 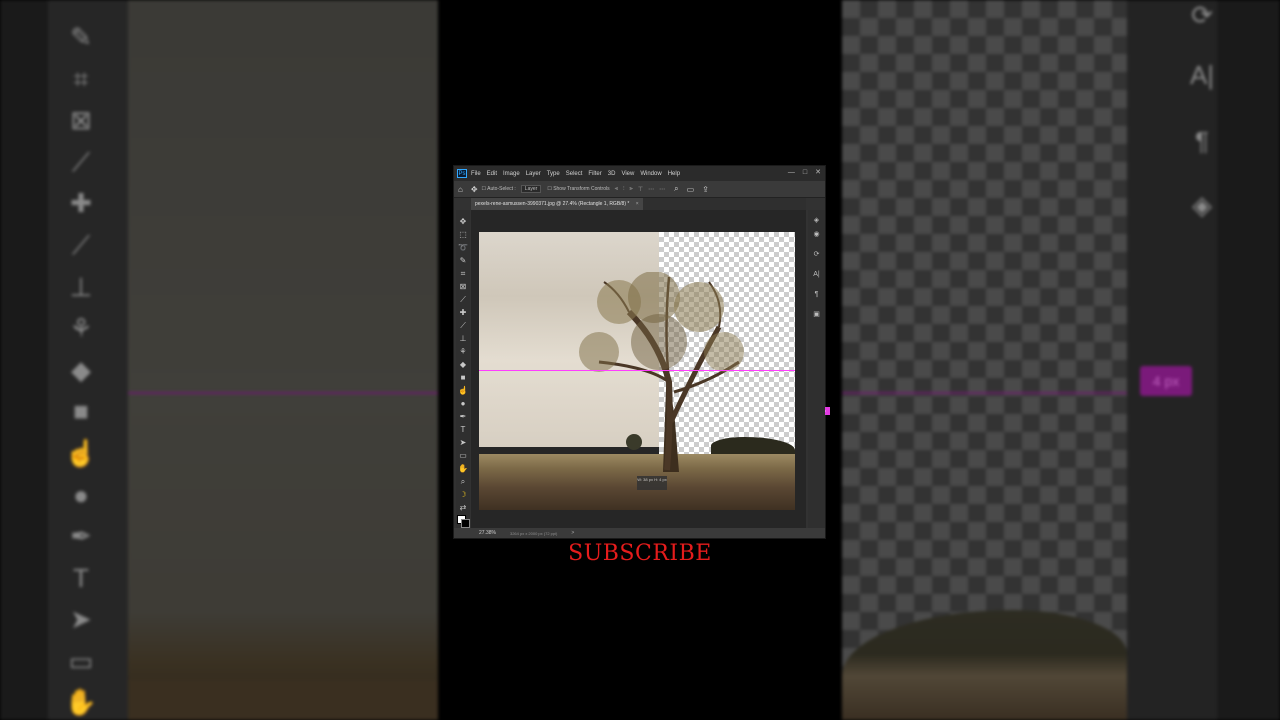 I want to click on lasso-icon: ➰, so click(x=463, y=248).